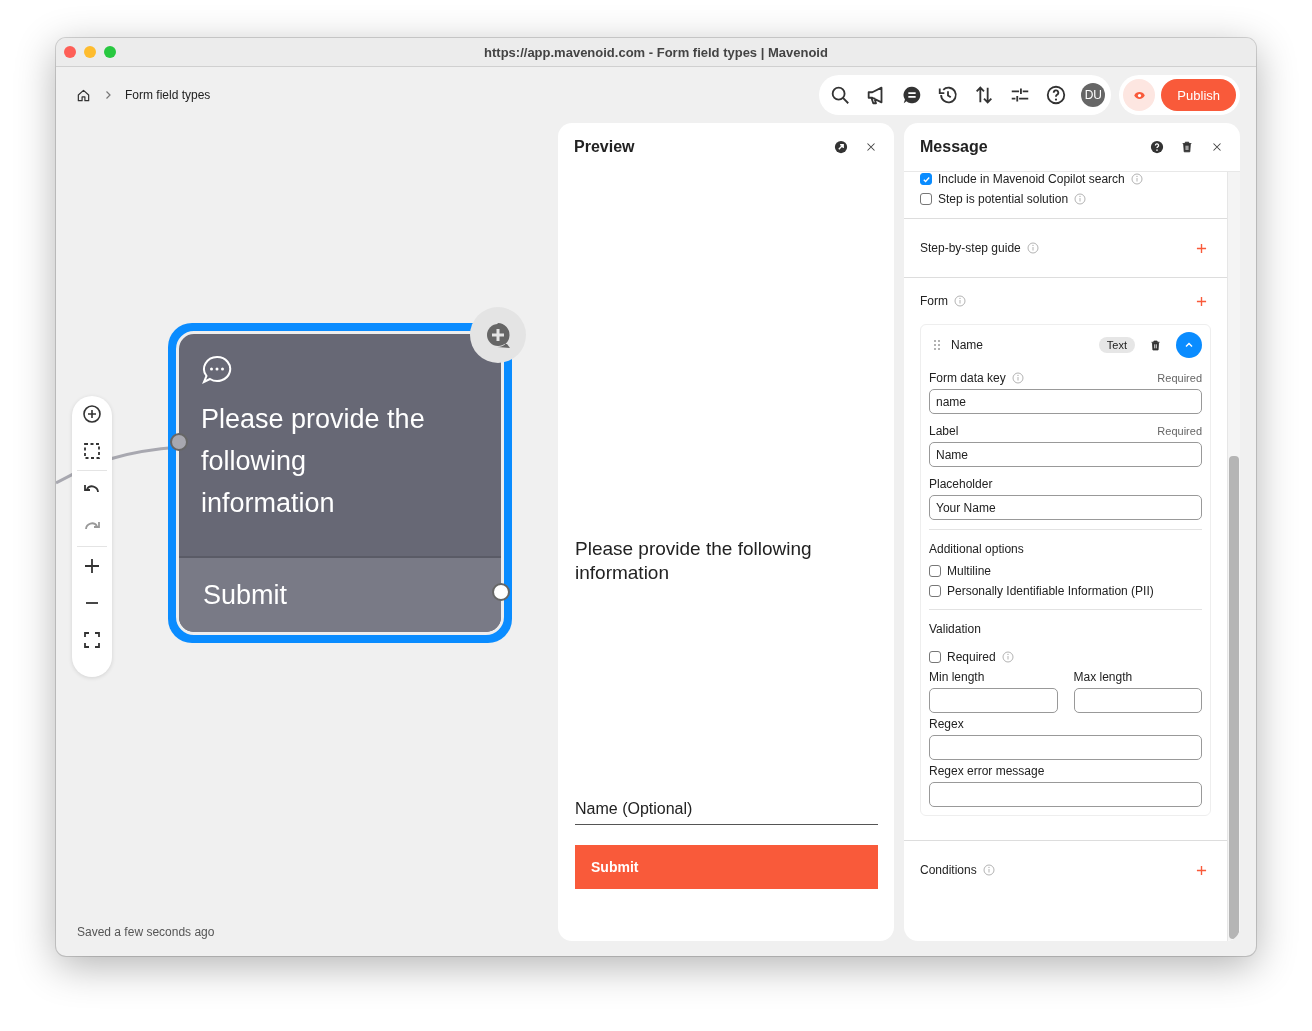  I want to click on label-field: Name, so click(1065, 454).